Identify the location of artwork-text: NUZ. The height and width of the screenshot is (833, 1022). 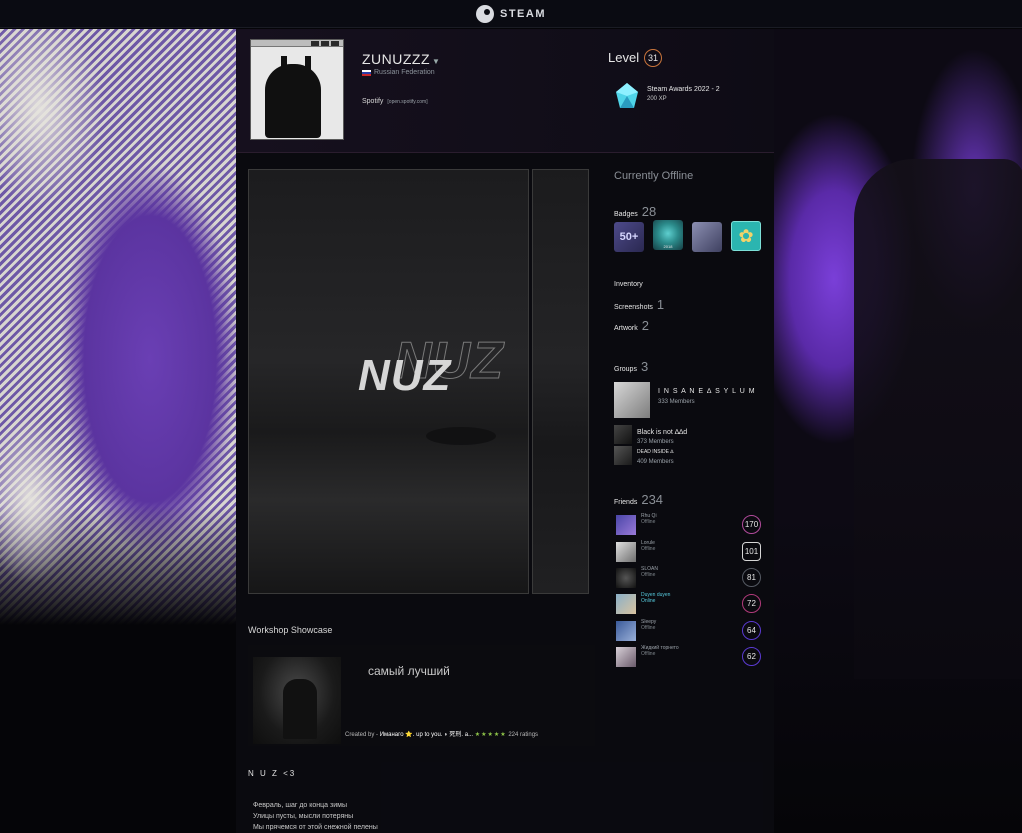
(405, 375).